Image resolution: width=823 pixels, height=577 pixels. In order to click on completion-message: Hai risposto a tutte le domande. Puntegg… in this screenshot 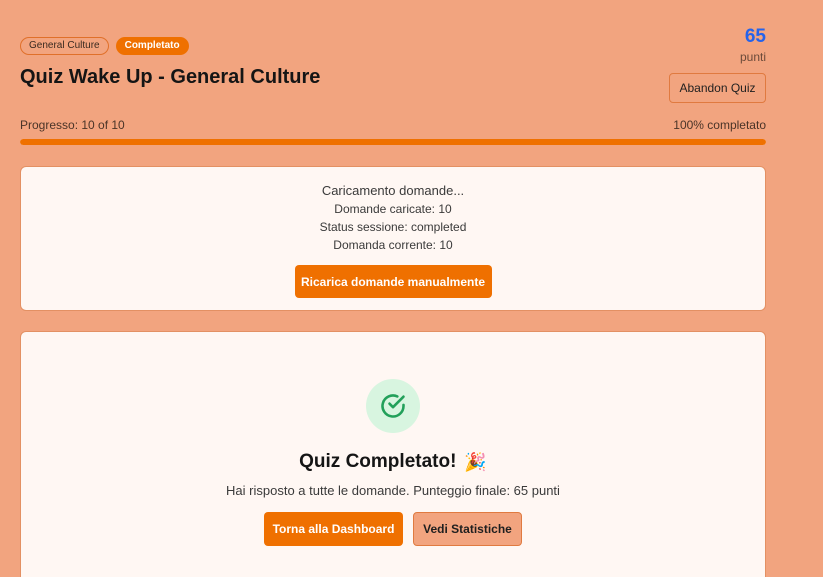, I will do `click(393, 490)`.